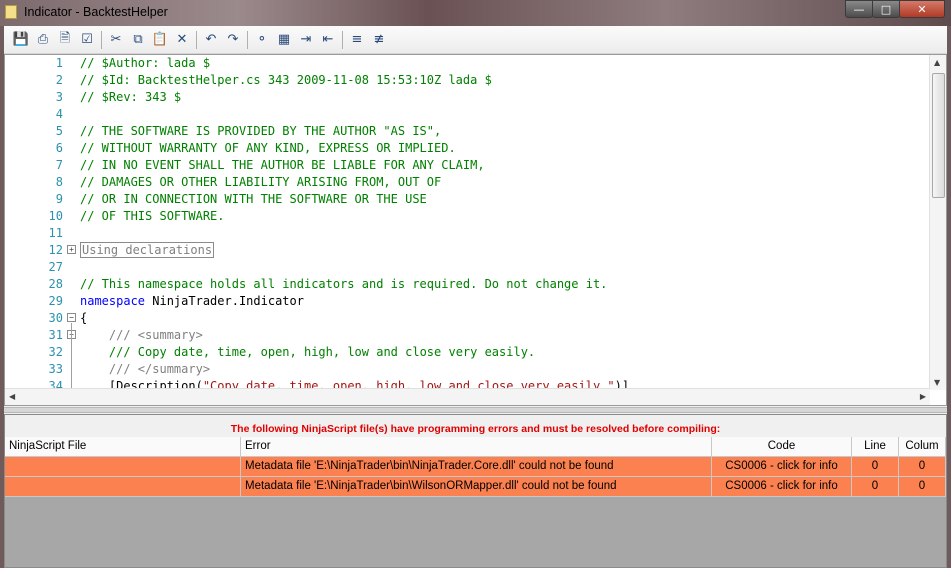 The height and width of the screenshot is (568, 951). I want to click on indent-icon: ⇥, so click(306, 40).